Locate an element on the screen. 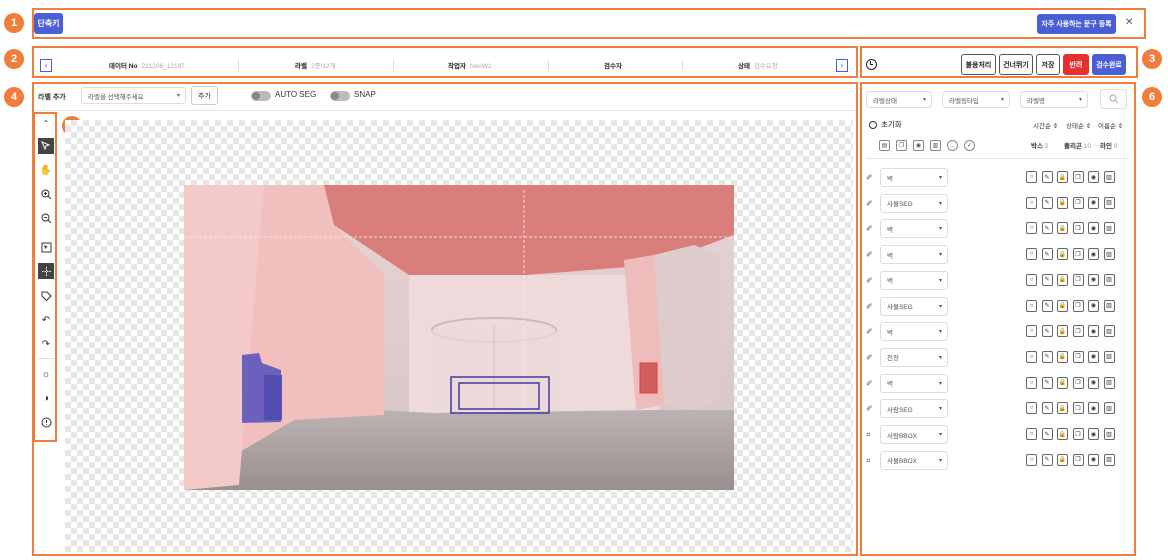  zoom-out-icon is located at coordinates (46, 218).